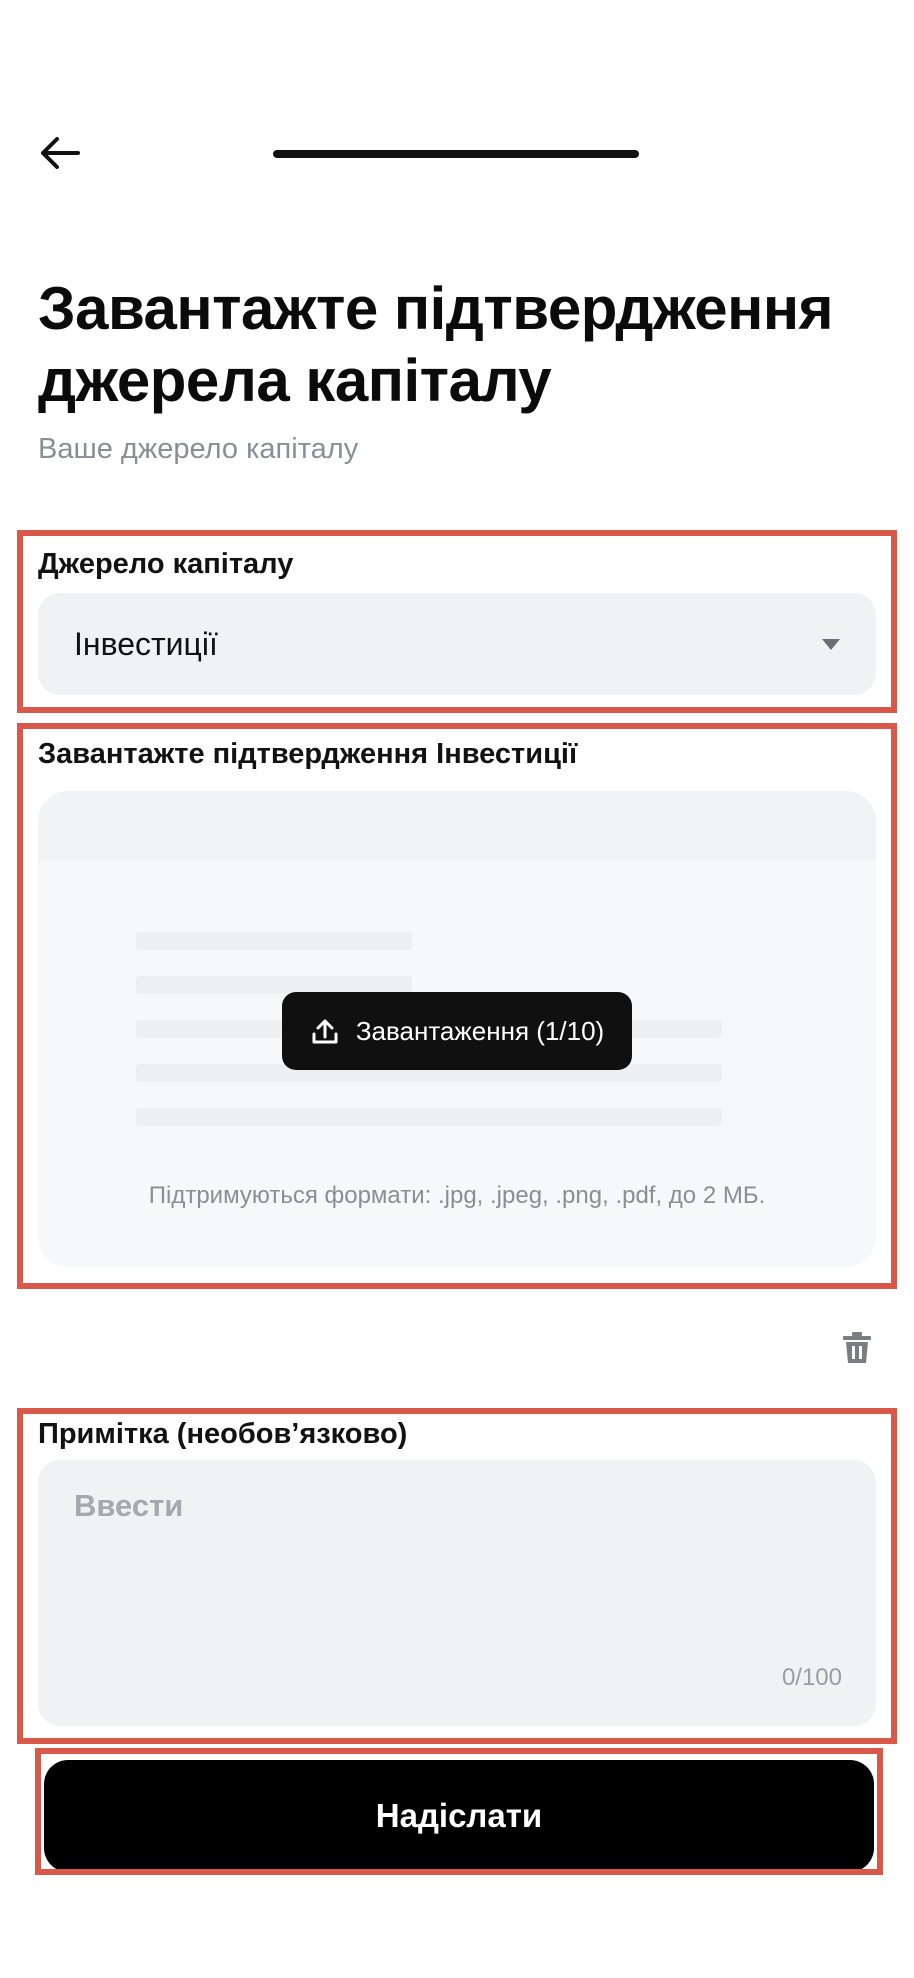 Image resolution: width=914 pixels, height=1978 pixels. Describe the element at coordinates (459, 1816) in the screenshot. I see `submit-button: Надіслати` at that location.